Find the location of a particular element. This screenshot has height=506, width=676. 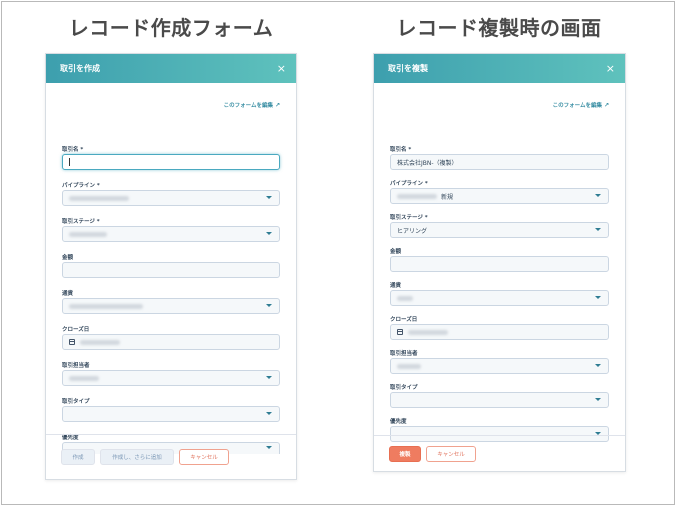

deal-stage-select is located at coordinates (171, 234).